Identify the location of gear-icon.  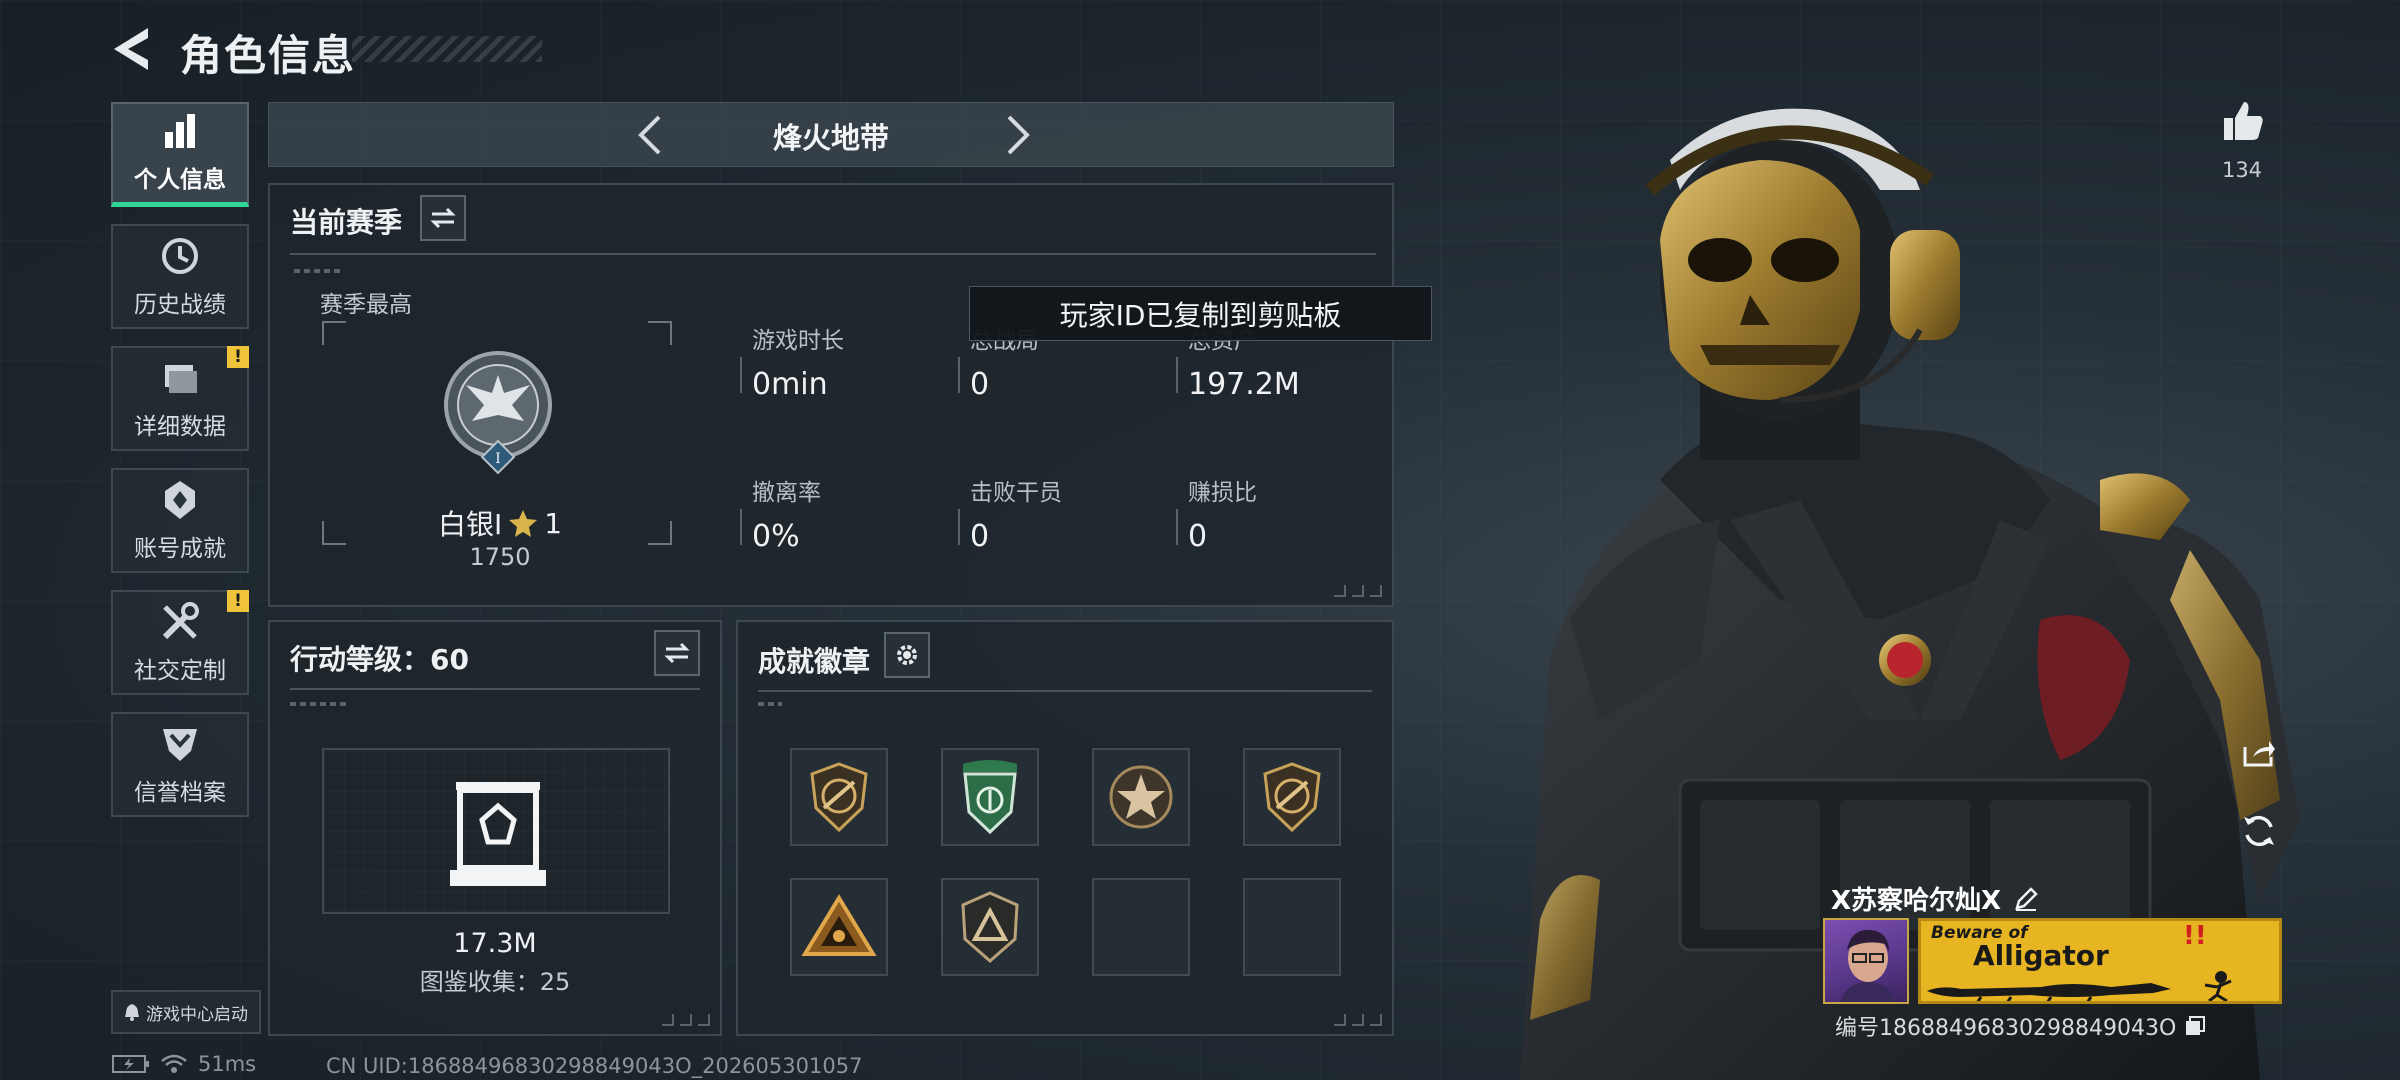
(907, 655).